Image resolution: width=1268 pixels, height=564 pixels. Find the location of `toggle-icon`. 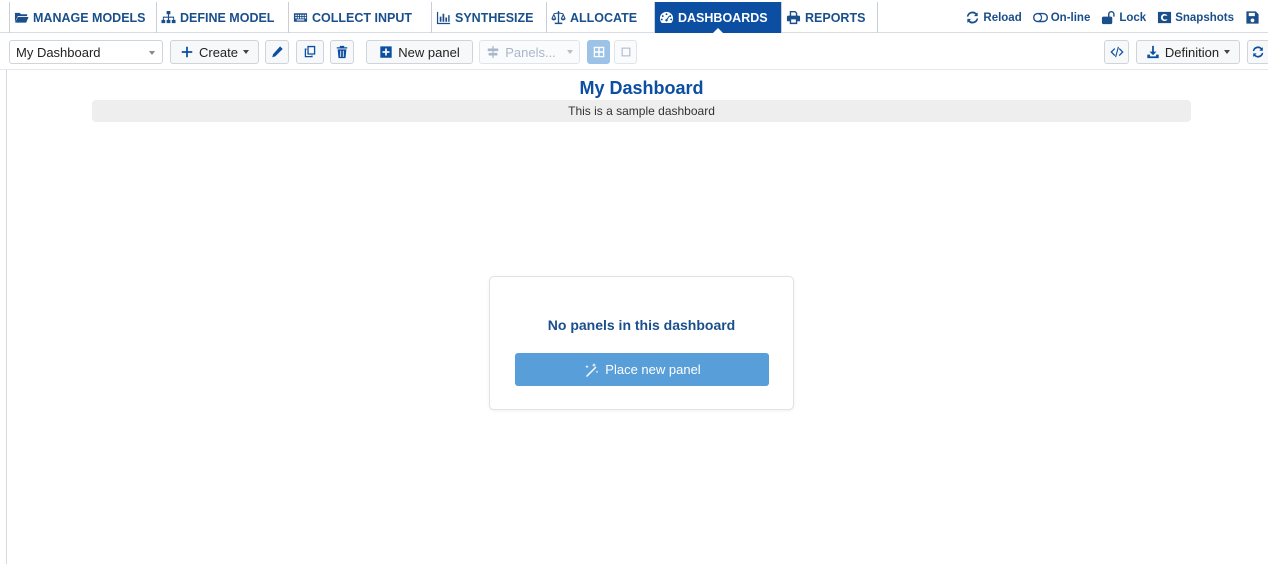

toggle-icon is located at coordinates (1040, 17).